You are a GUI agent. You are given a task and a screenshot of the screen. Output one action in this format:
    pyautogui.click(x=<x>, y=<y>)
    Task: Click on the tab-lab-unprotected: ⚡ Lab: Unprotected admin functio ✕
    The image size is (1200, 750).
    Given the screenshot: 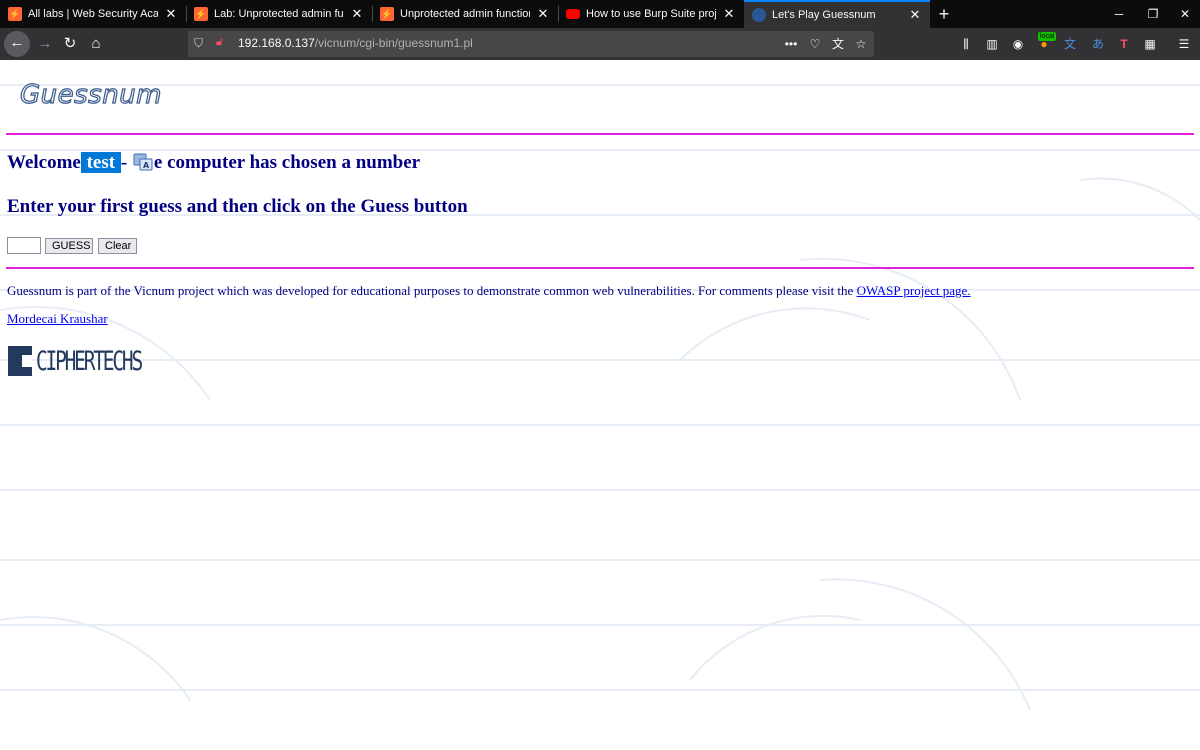 What is the action you would take?
    pyautogui.click(x=279, y=14)
    